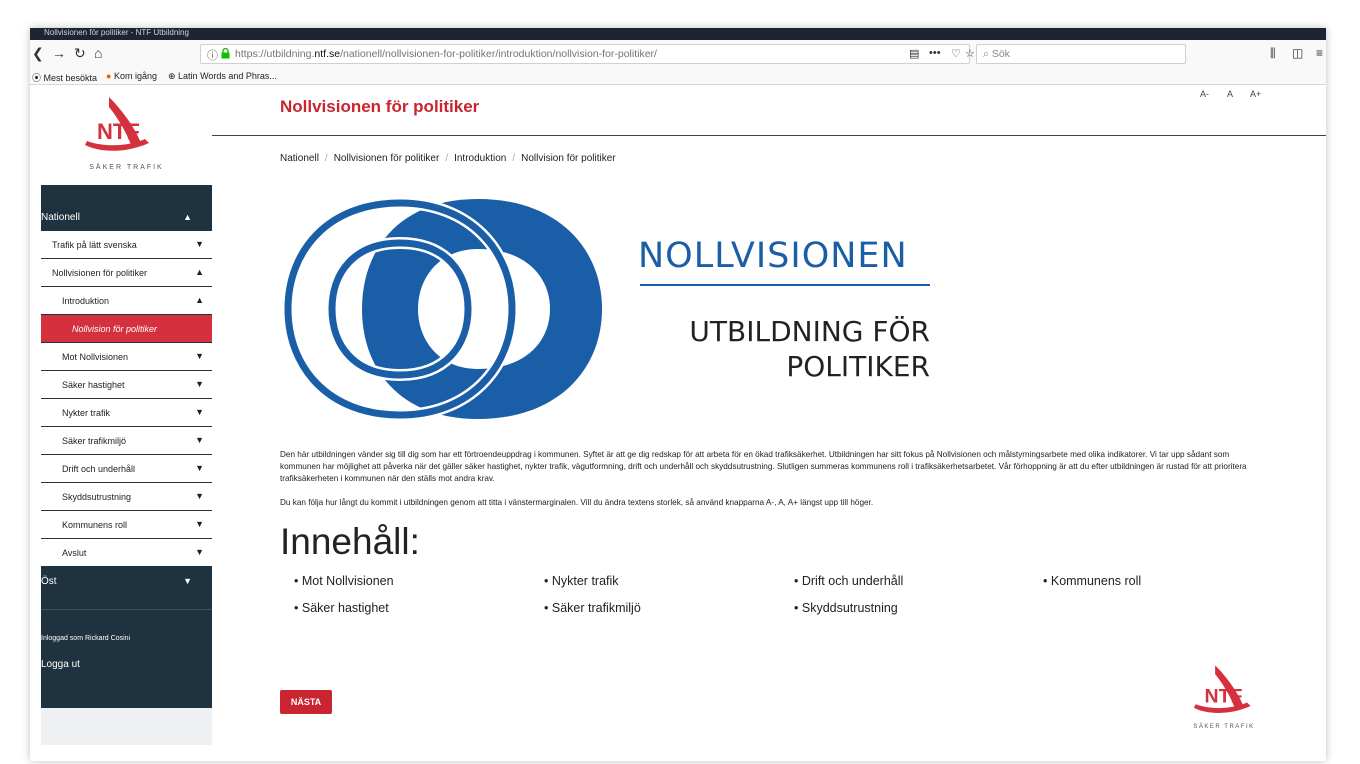  I want to click on nav-item-saker-hastighet: Säker hastighet ▼, so click(126, 385).